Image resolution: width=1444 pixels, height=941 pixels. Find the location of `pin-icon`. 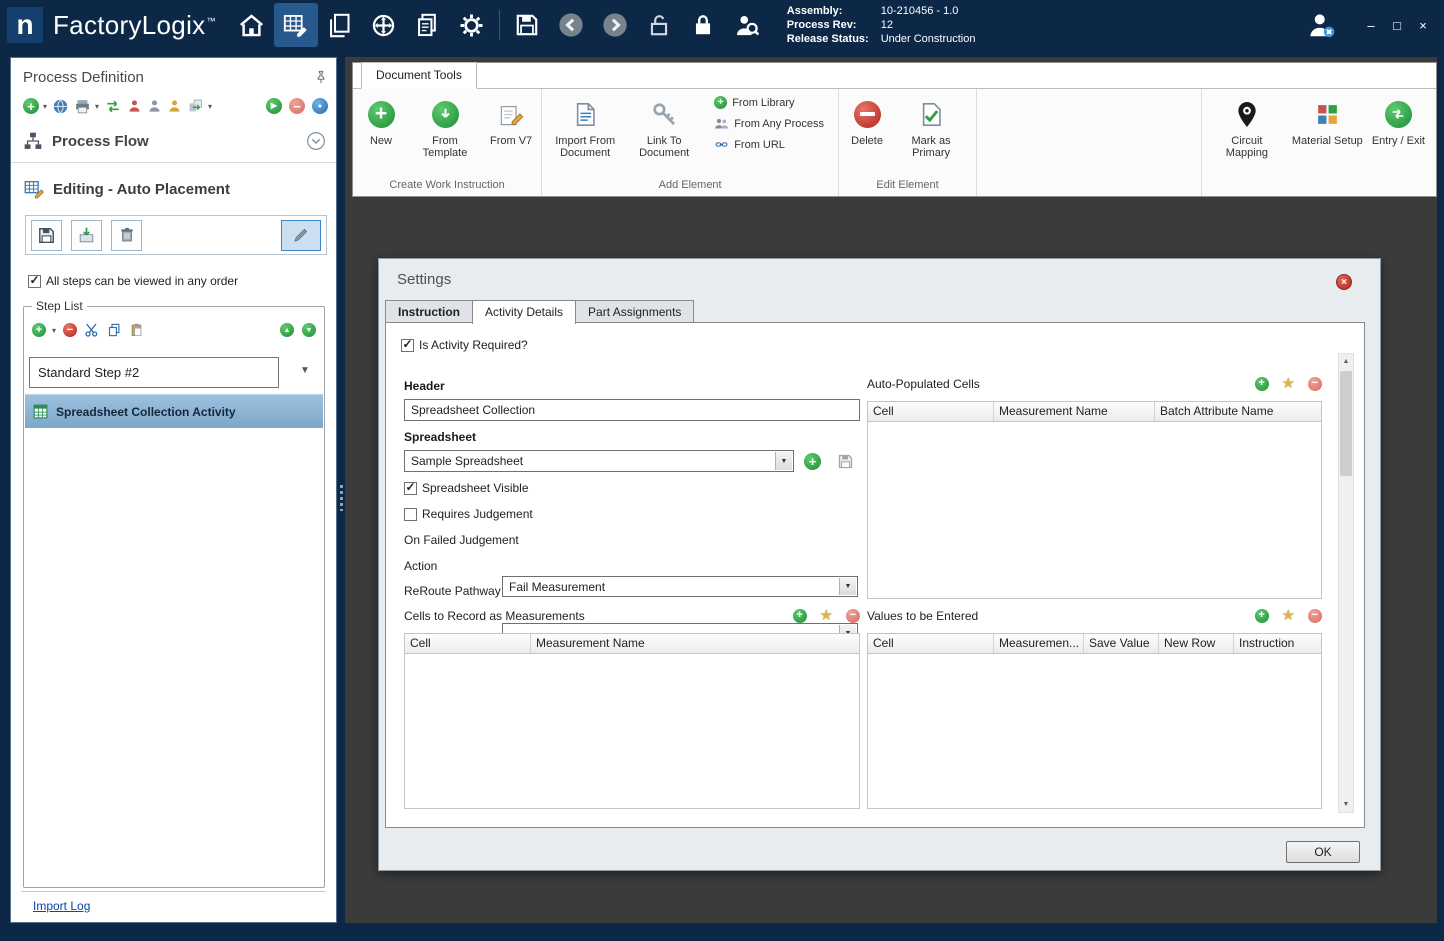

pin-icon is located at coordinates (321, 77).